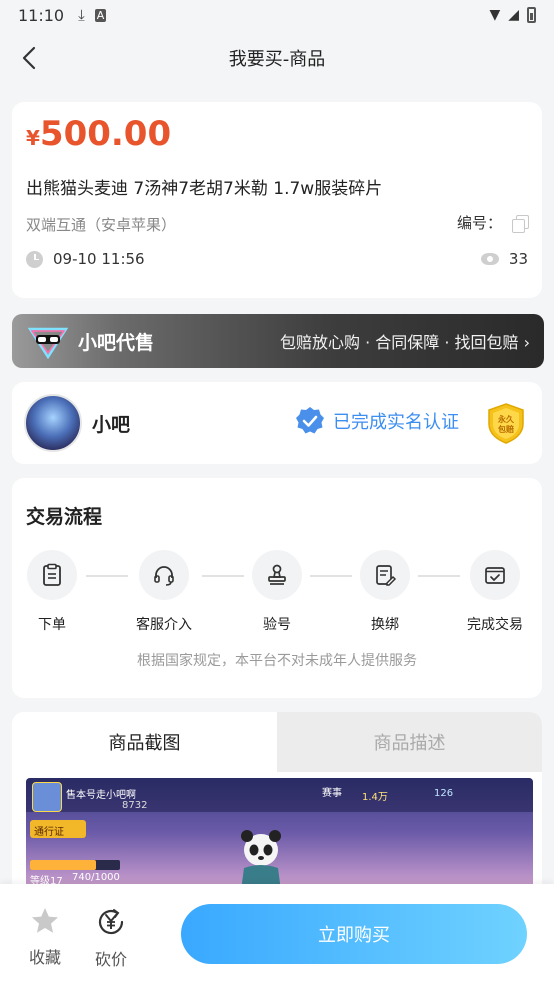 The height and width of the screenshot is (984, 554). I want to click on guarantee-badge-icon: 永久 包赔, so click(506, 423).